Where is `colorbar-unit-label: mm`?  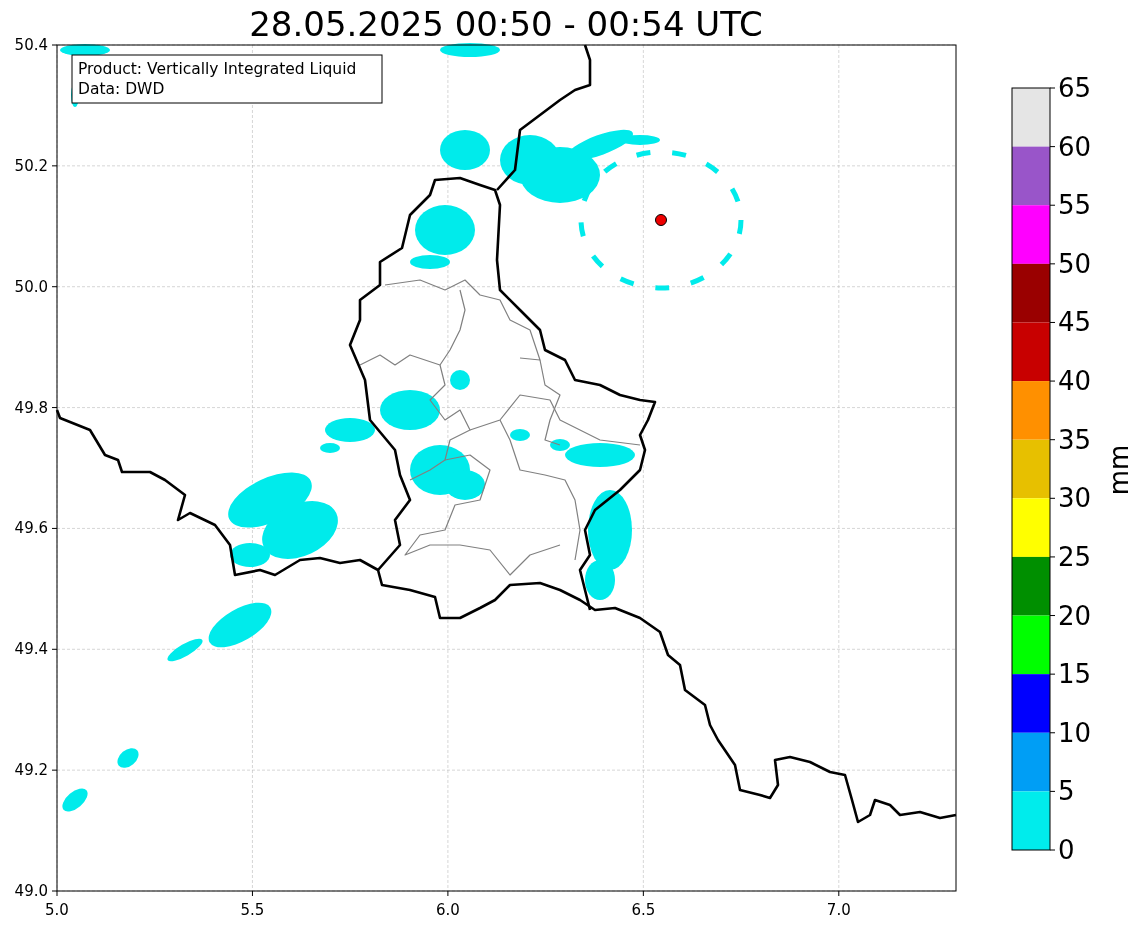
colorbar-unit-label: mm is located at coordinates (1119, 470).